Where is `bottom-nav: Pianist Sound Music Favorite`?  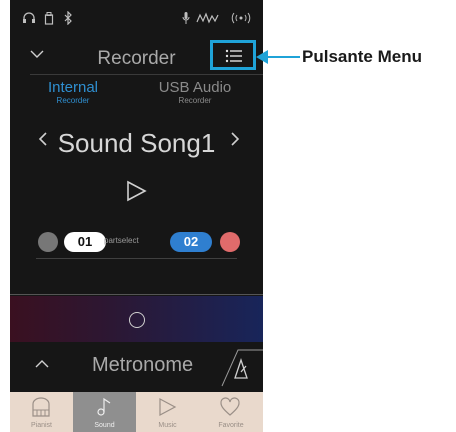
bottom-nav: Pianist Sound Music Favorite is located at coordinates (136, 412).